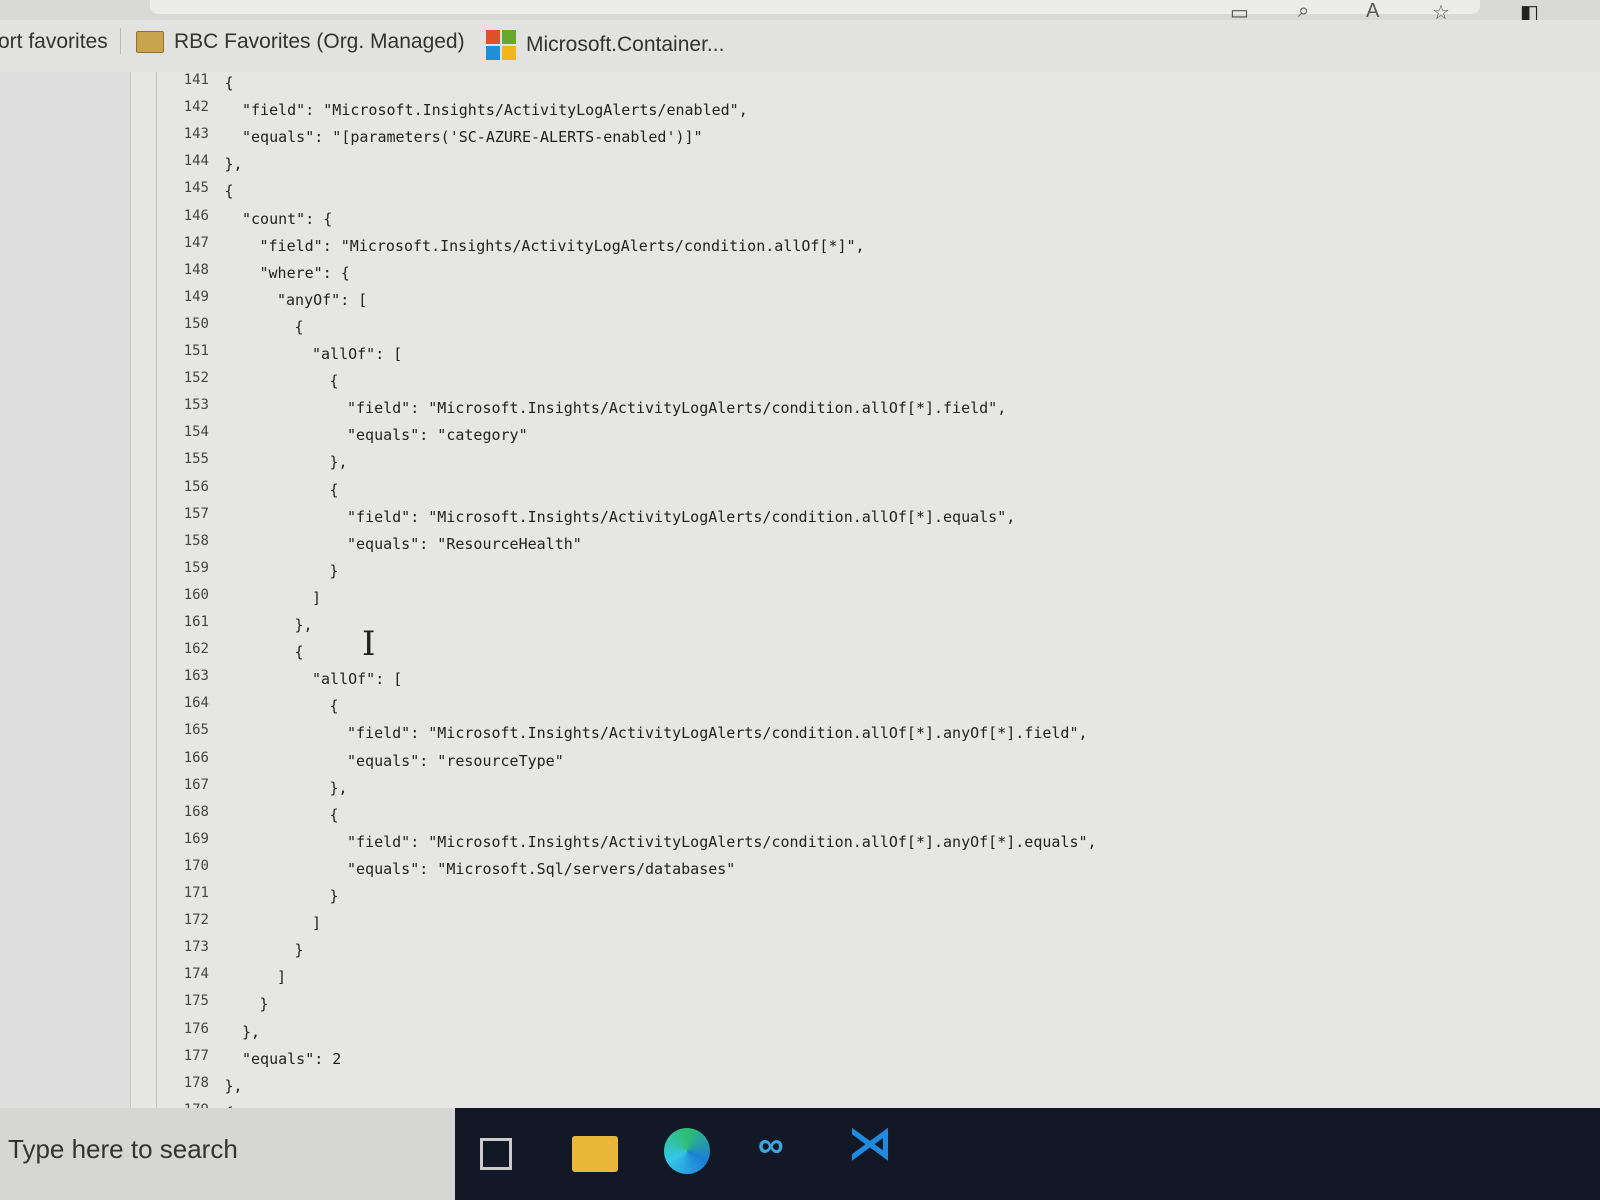  Describe the element at coordinates (496, 1154) in the screenshot. I see `task-view-icon` at that location.